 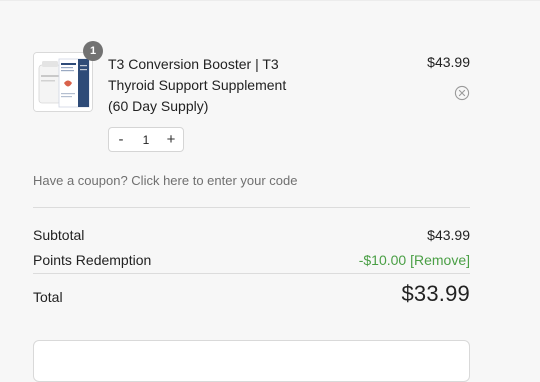 What do you see at coordinates (251, 260) in the screenshot?
I see `points-redemption-row: Points Redemption -$10.00 [Remove]` at bounding box center [251, 260].